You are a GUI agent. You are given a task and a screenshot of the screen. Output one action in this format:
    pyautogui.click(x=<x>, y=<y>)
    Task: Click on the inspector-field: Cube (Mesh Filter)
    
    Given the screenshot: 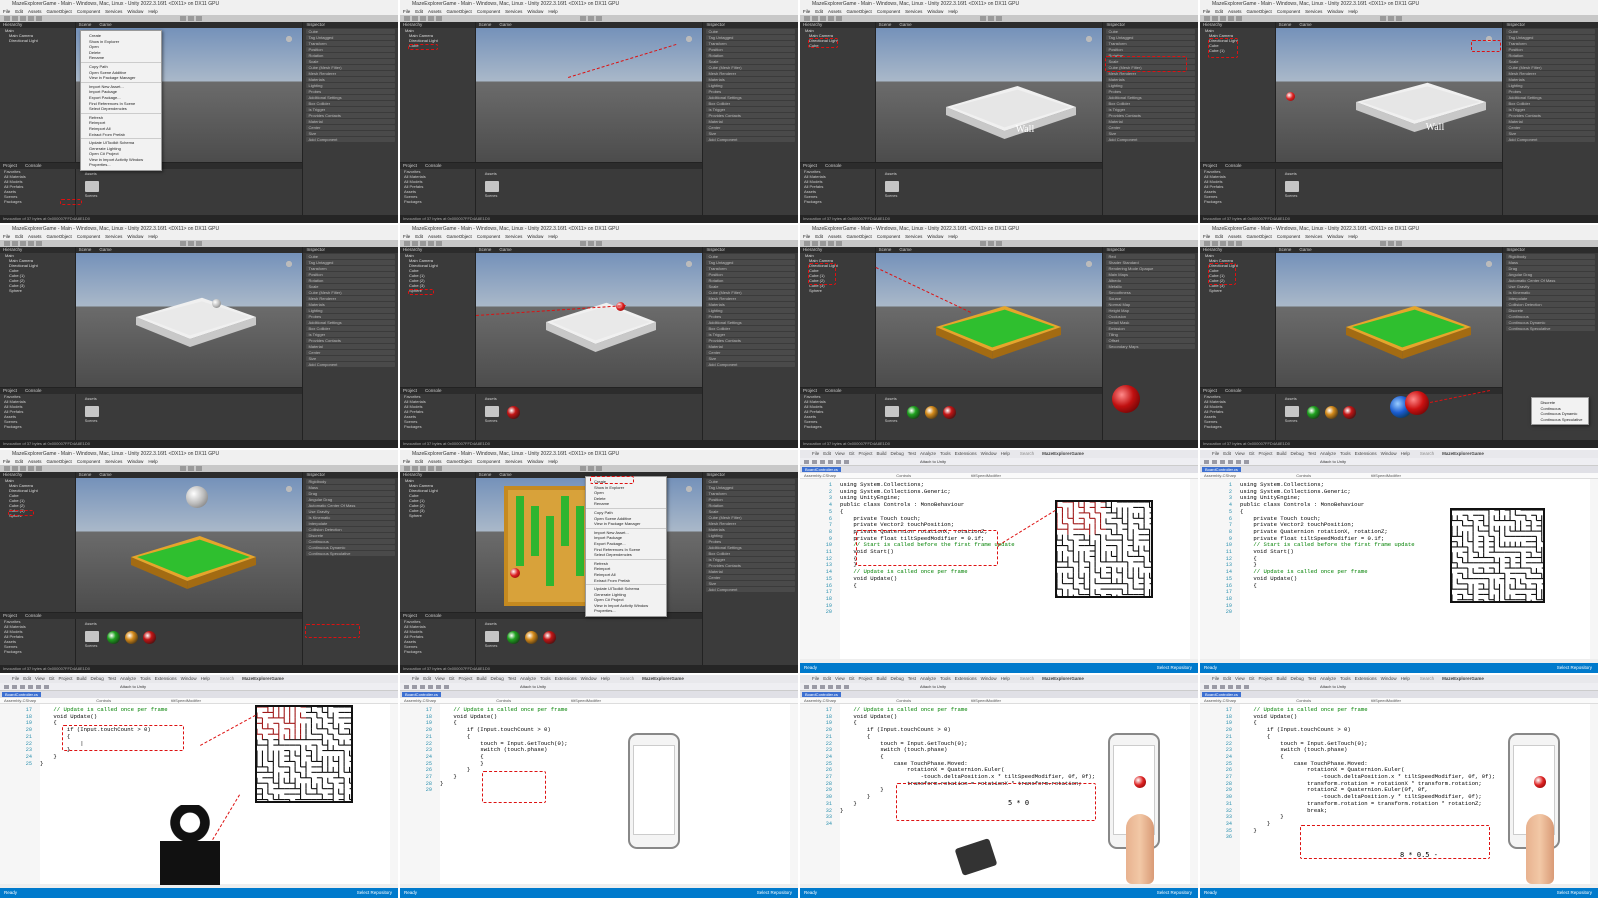 What is the action you would take?
    pyautogui.click(x=750, y=517)
    